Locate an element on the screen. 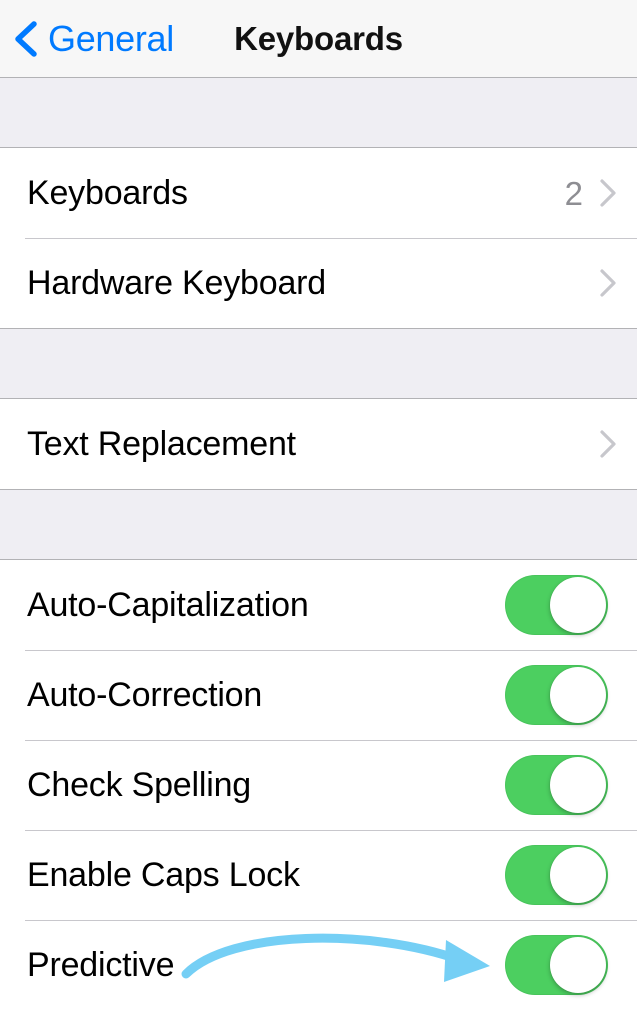  predictive-switch is located at coordinates (556, 965).